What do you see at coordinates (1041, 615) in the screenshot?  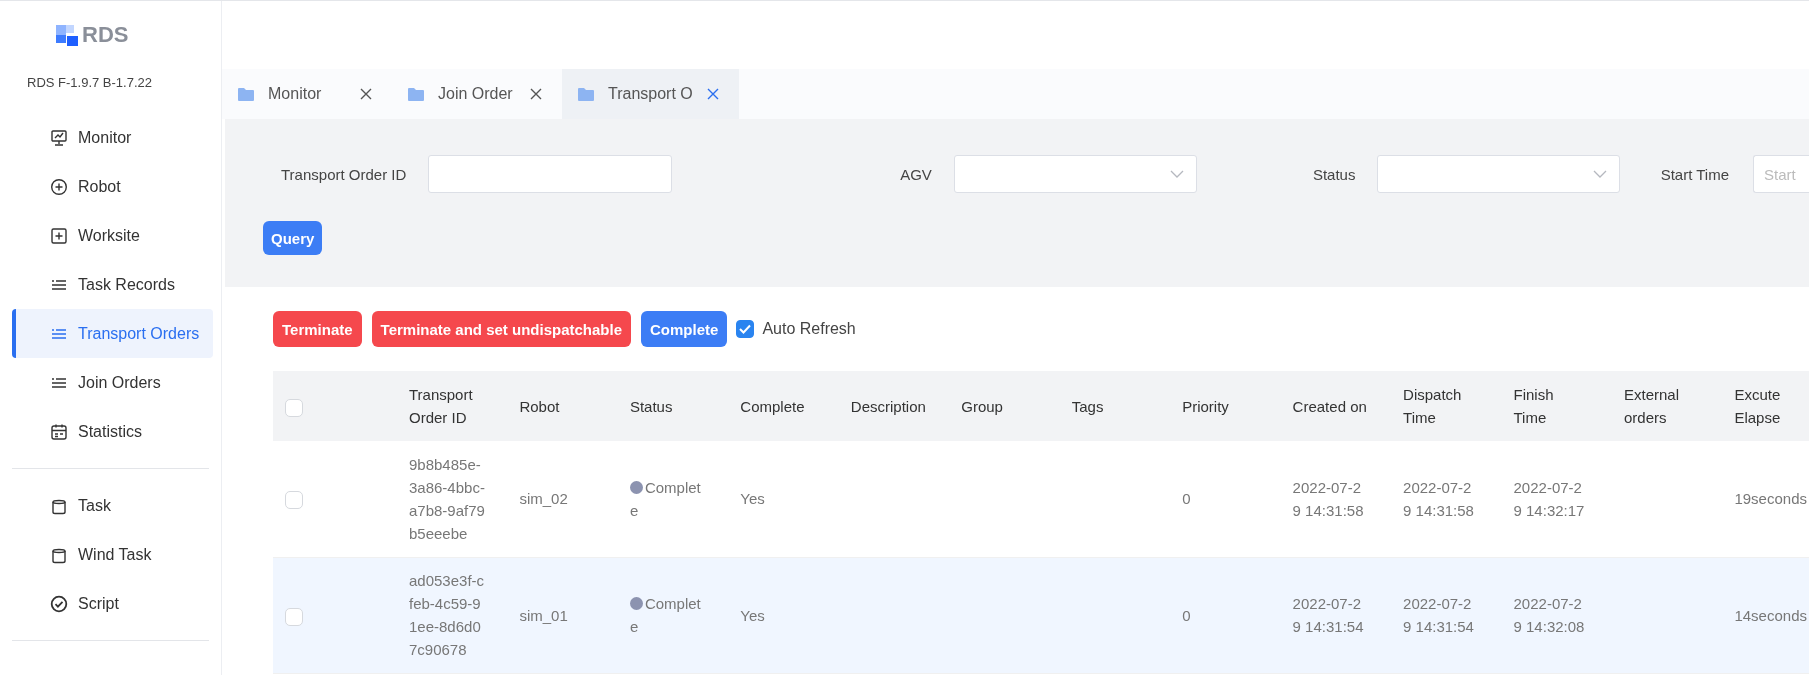 I see `table-row: ad053e3f-cfeb-4c59-91ee-8d6d07c90678 sim_01 Complete Yes 0 2022-07-29 14:31:54 2022-07-29 14:31:54 2022-07-29 14:32:08 14seconds` at bounding box center [1041, 615].